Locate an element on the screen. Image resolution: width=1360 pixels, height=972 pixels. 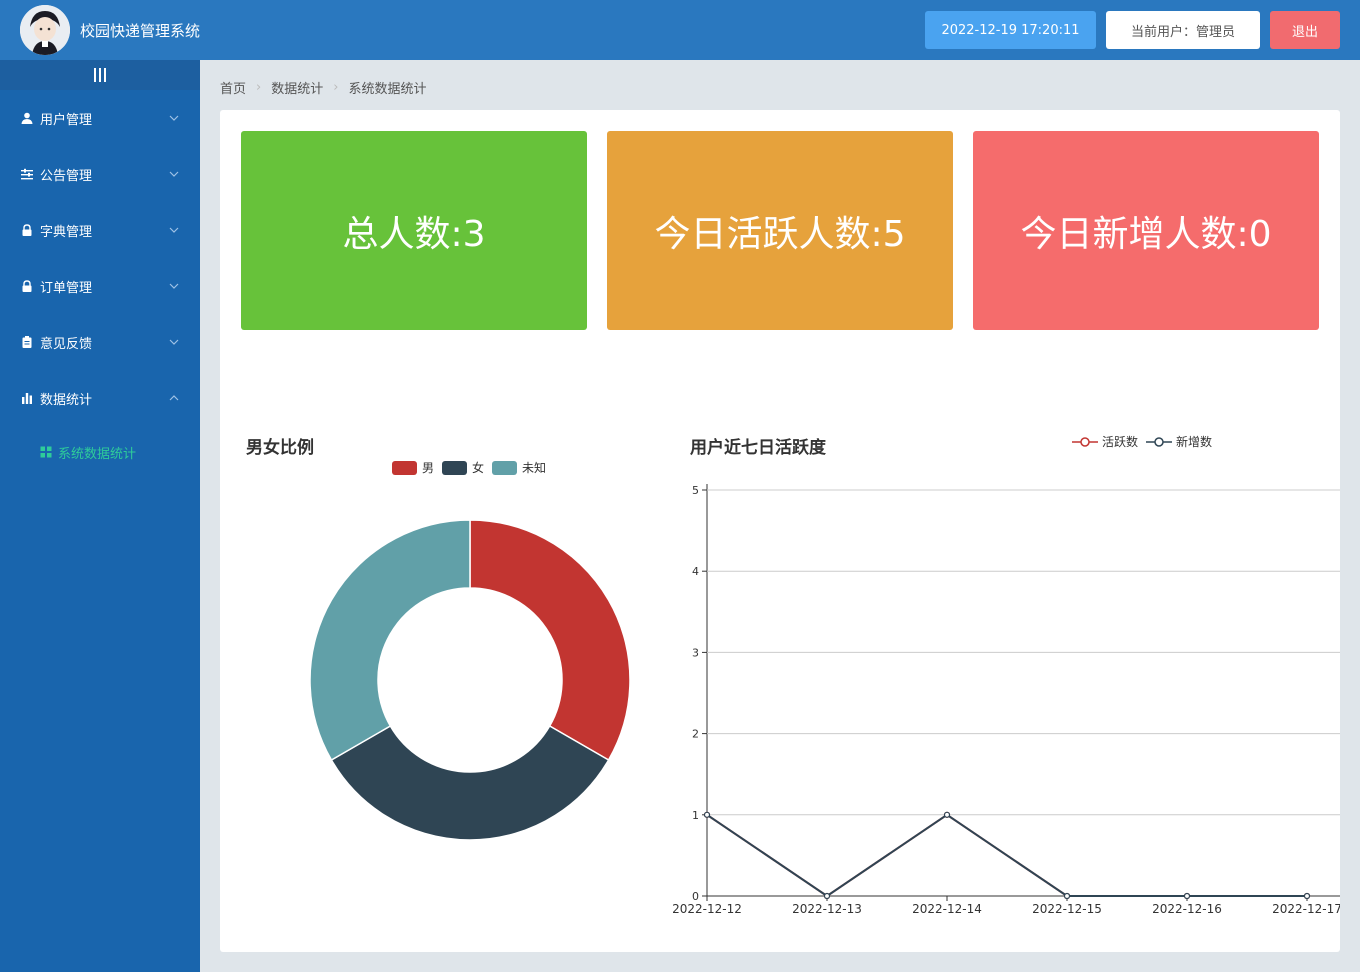
sidebar-item-user-management: 用户管理 is located at coordinates (100, 118).